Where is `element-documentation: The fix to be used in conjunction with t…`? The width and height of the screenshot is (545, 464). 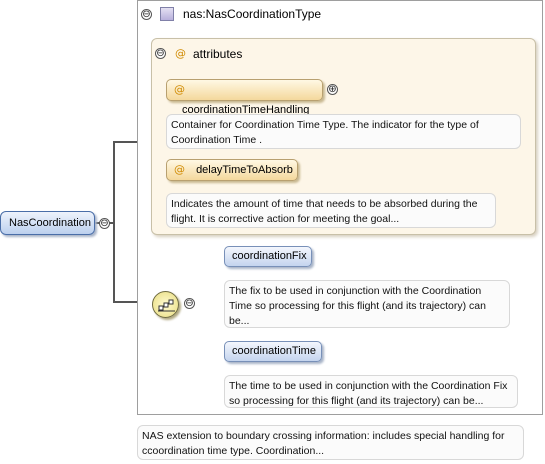 element-documentation: The fix to be used in conjunction with t… is located at coordinates (367, 304).